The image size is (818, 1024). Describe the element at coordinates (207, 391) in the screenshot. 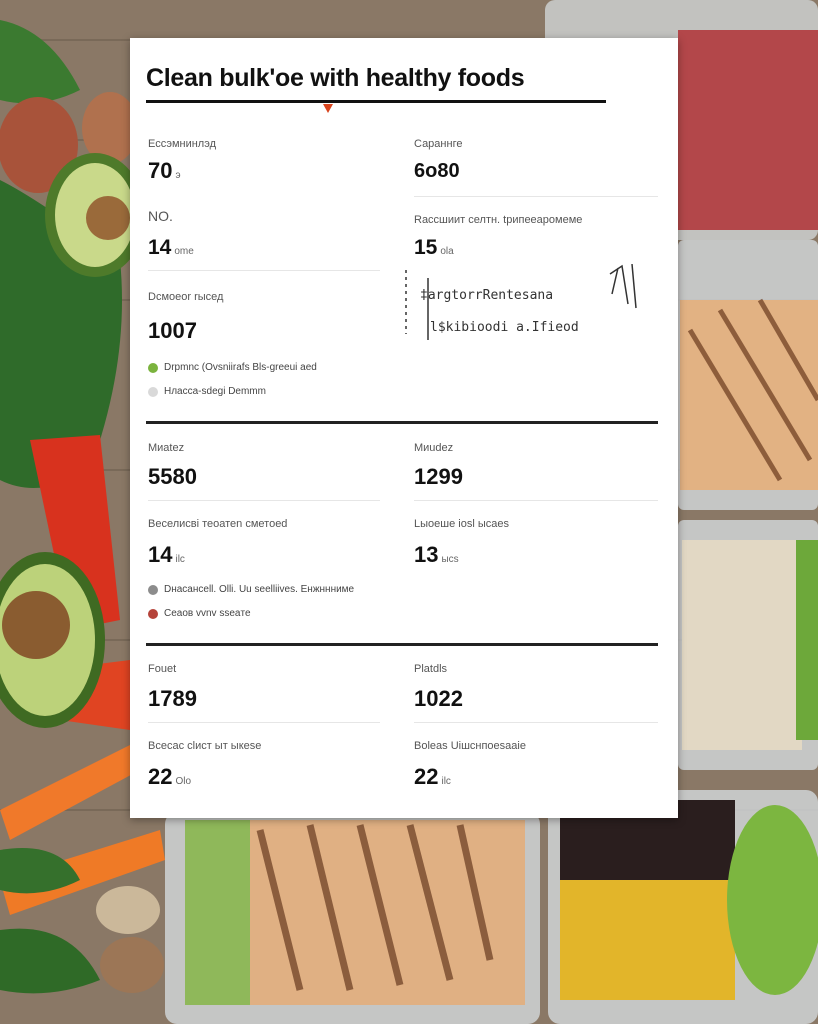

I see `legend-item: Нласса-sdegi Demmm` at that location.